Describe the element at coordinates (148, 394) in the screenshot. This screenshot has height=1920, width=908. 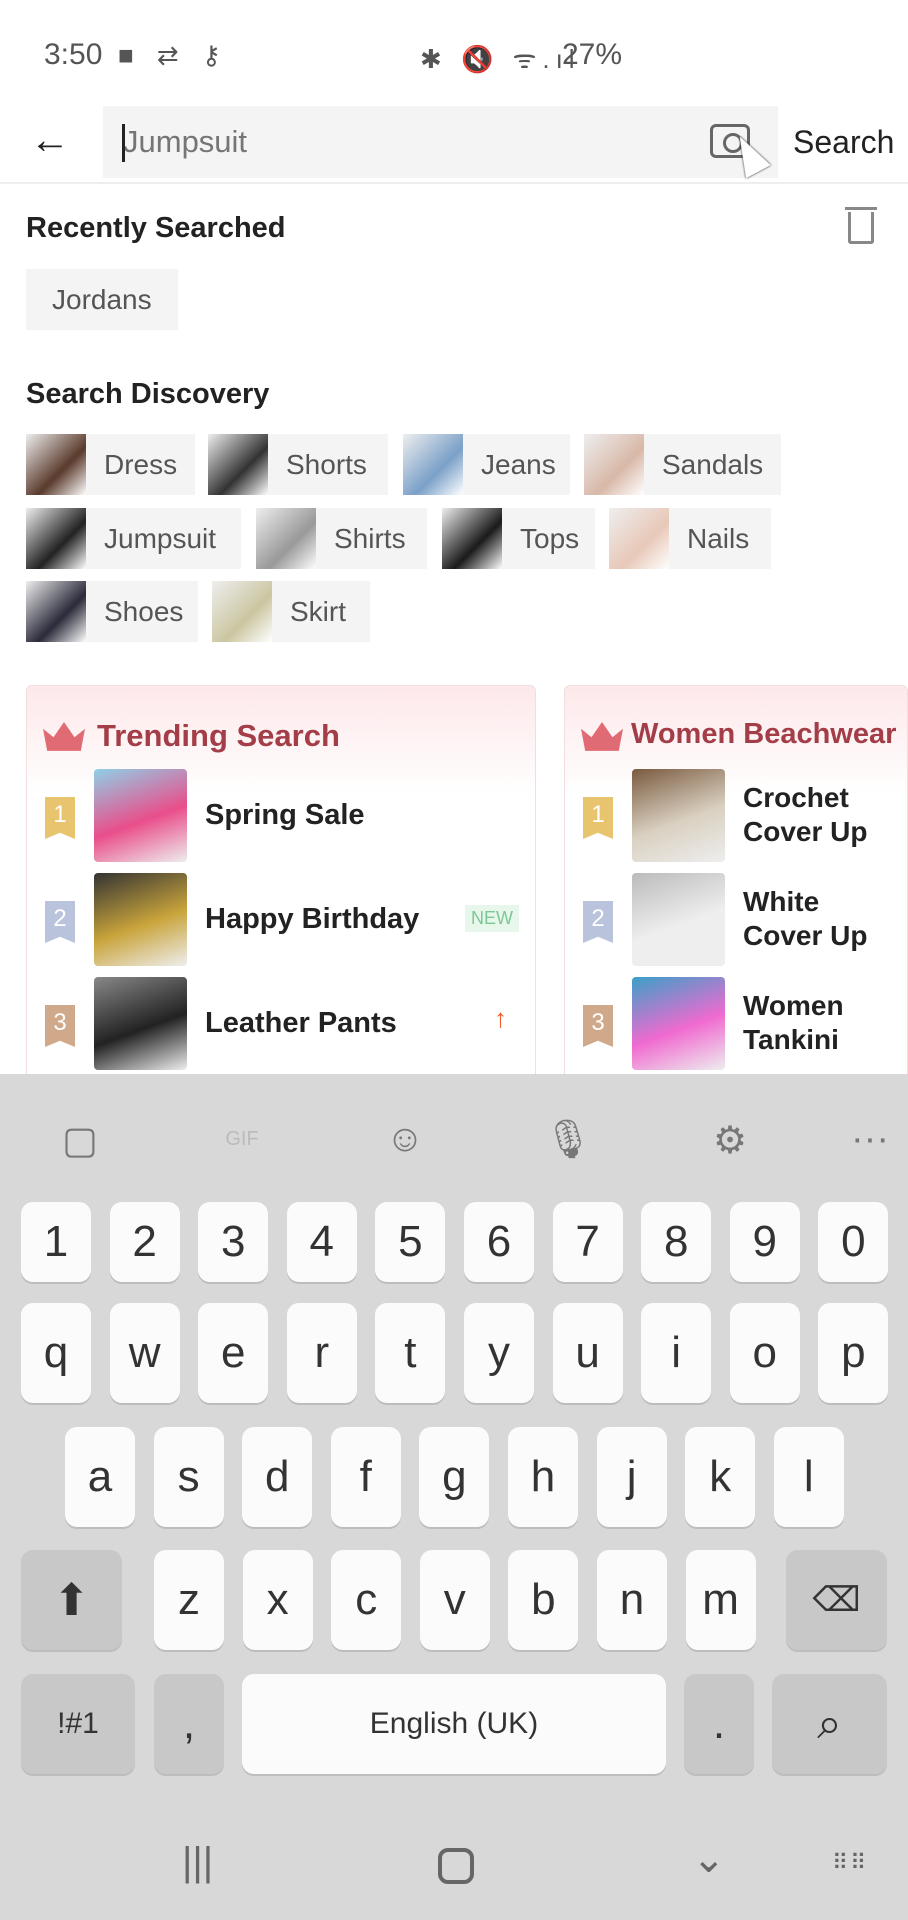
I see `search-discovery-title: Search Discovery` at that location.